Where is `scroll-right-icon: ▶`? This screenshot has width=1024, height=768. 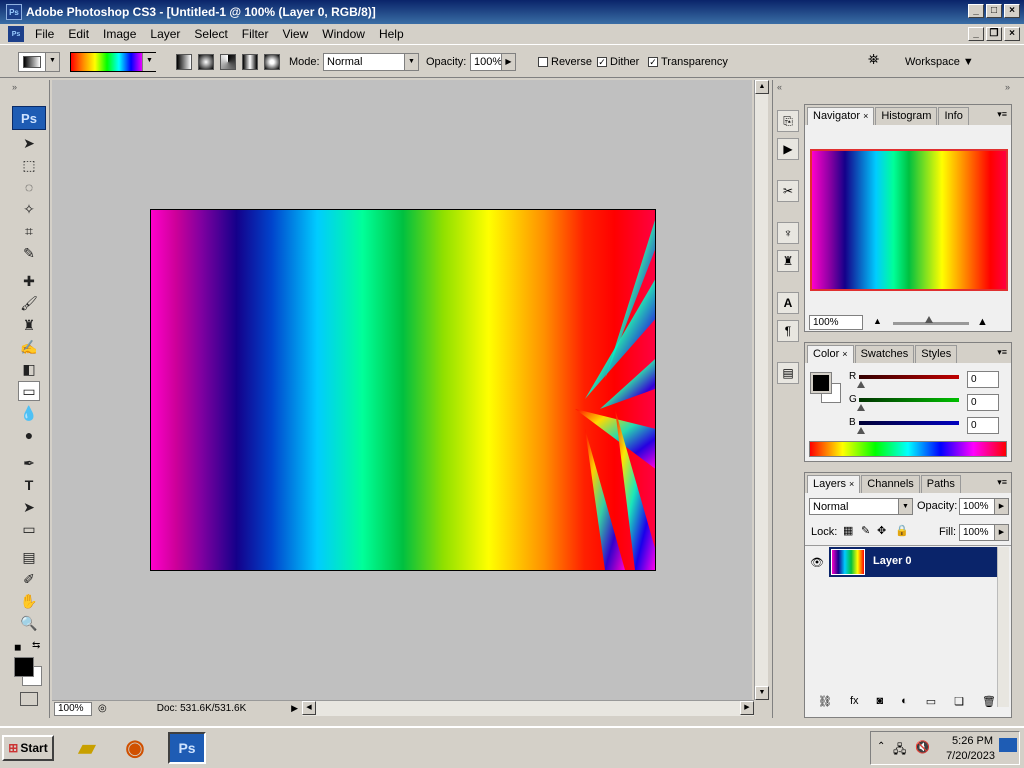 scroll-right-icon: ▶ is located at coordinates (747, 708).